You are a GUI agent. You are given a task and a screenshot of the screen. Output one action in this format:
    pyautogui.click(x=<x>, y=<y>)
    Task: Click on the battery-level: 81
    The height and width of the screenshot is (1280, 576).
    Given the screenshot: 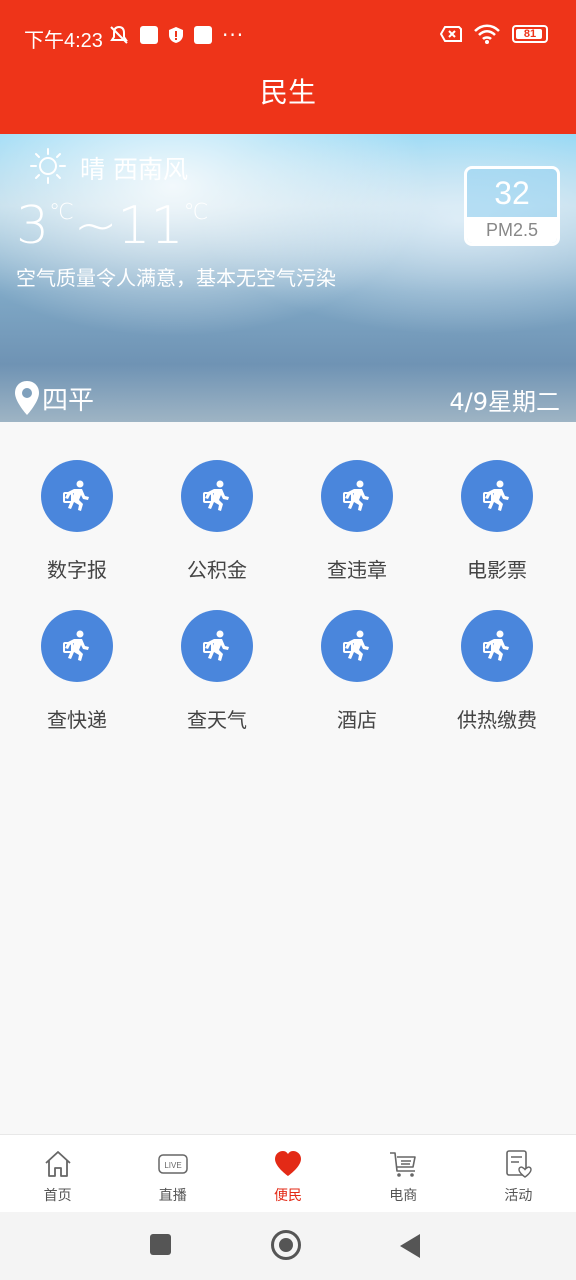 What is the action you would take?
    pyautogui.click(x=530, y=34)
    